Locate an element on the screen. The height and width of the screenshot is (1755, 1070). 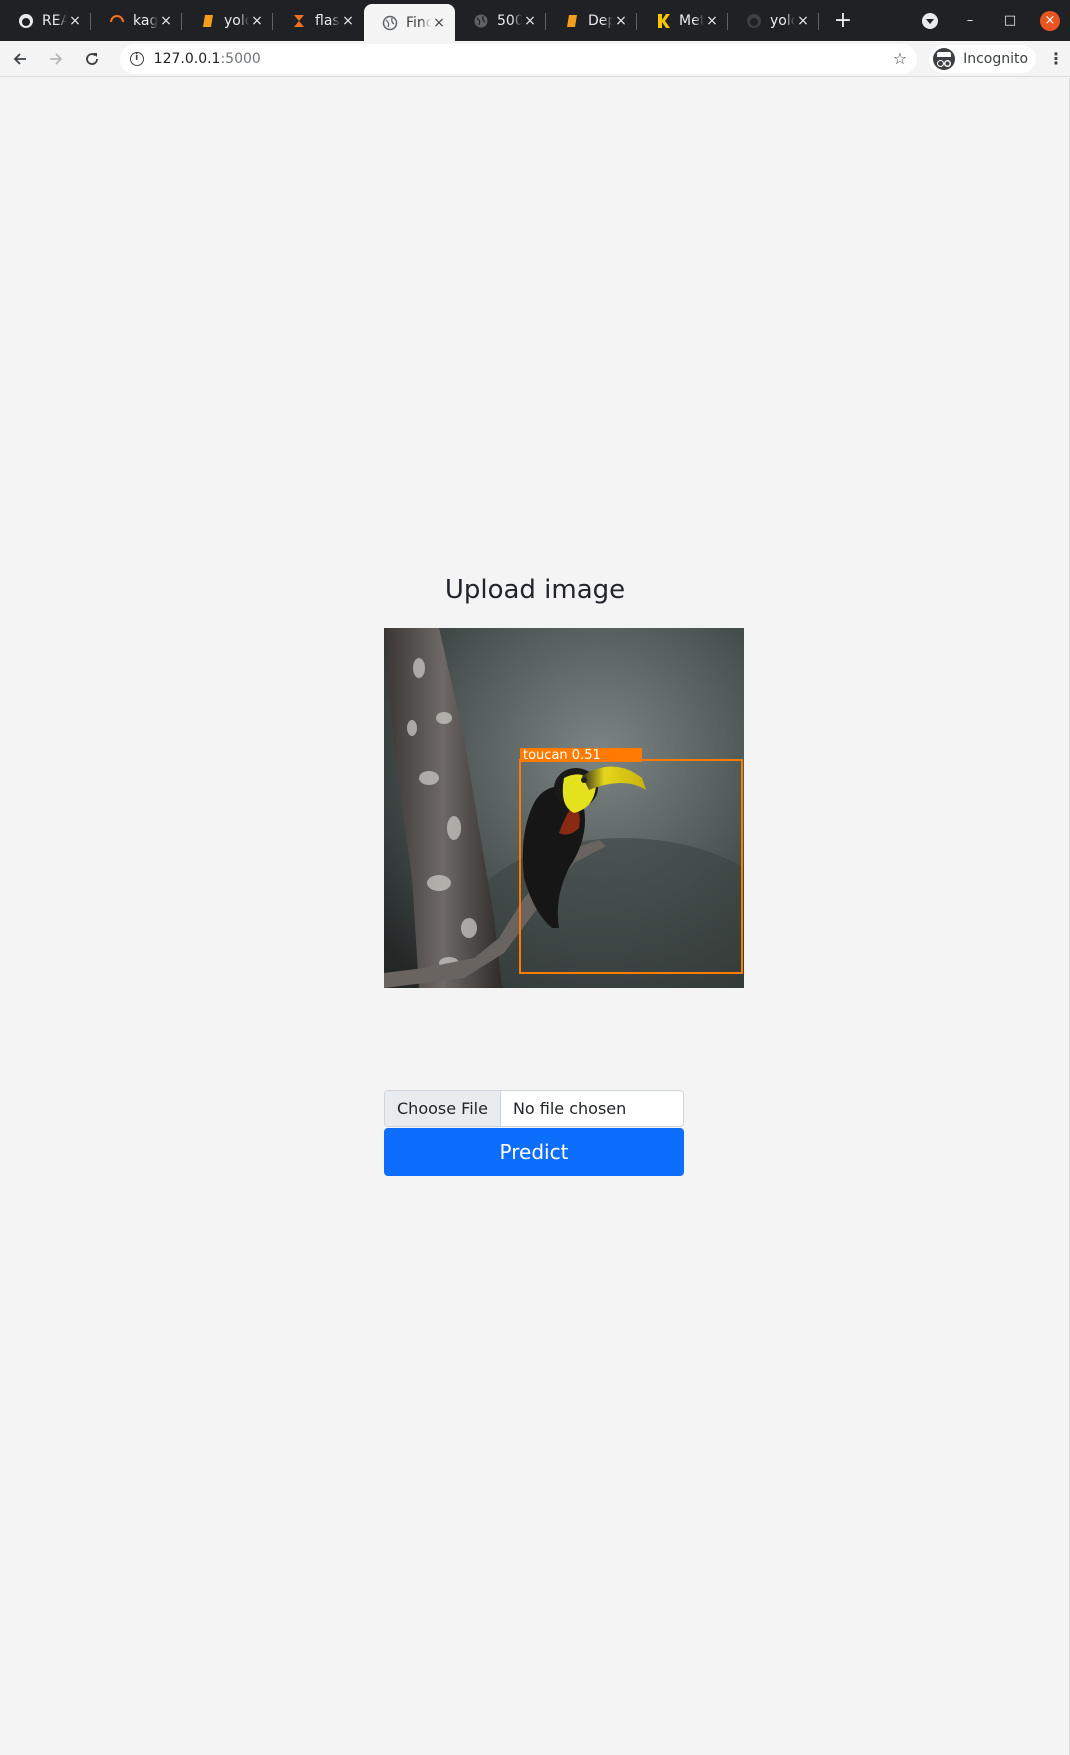
new-tab-button: + is located at coordinates (843, 20).